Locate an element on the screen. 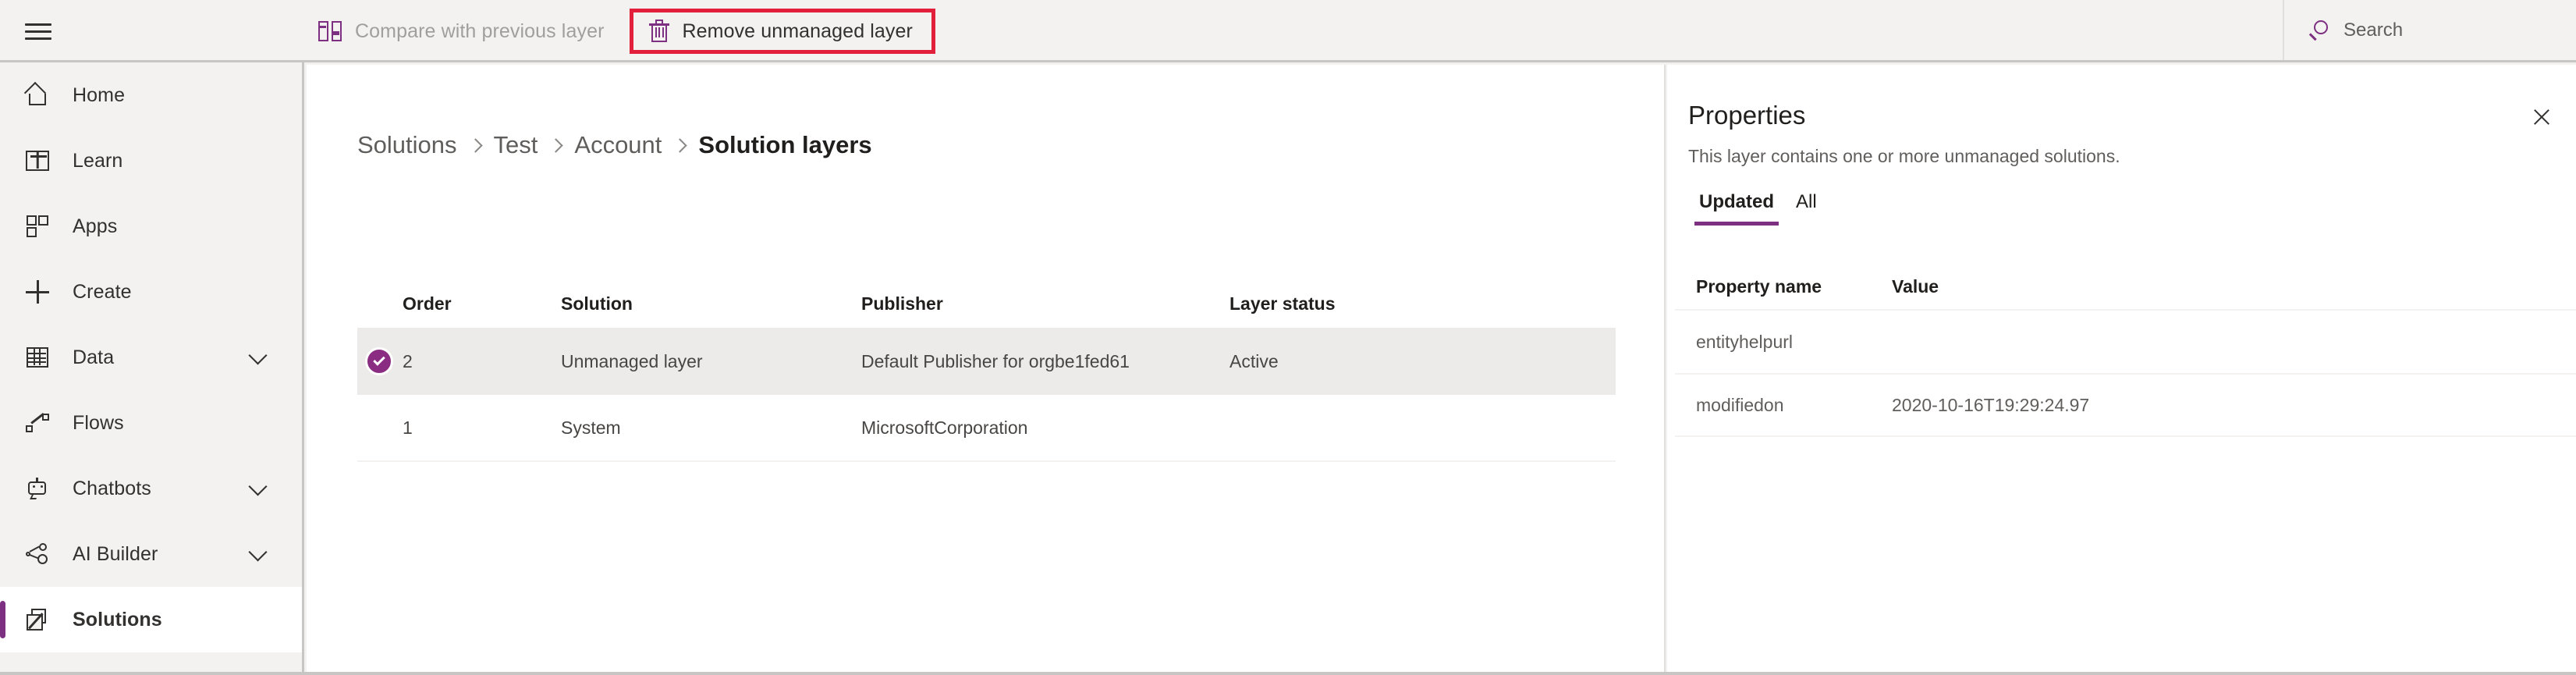  search-placeholder: Search is located at coordinates (2374, 30).